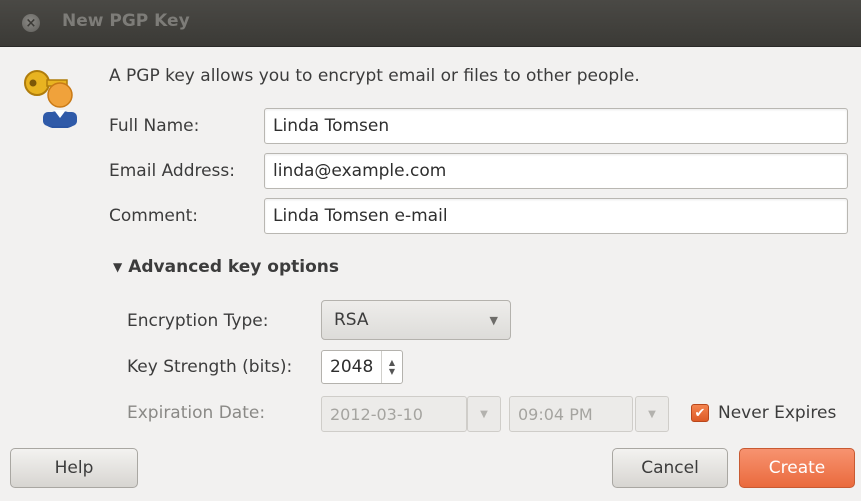 The image size is (861, 501). What do you see at coordinates (416, 320) in the screenshot?
I see `encryption-type-dropdown: RSA ▼` at bounding box center [416, 320].